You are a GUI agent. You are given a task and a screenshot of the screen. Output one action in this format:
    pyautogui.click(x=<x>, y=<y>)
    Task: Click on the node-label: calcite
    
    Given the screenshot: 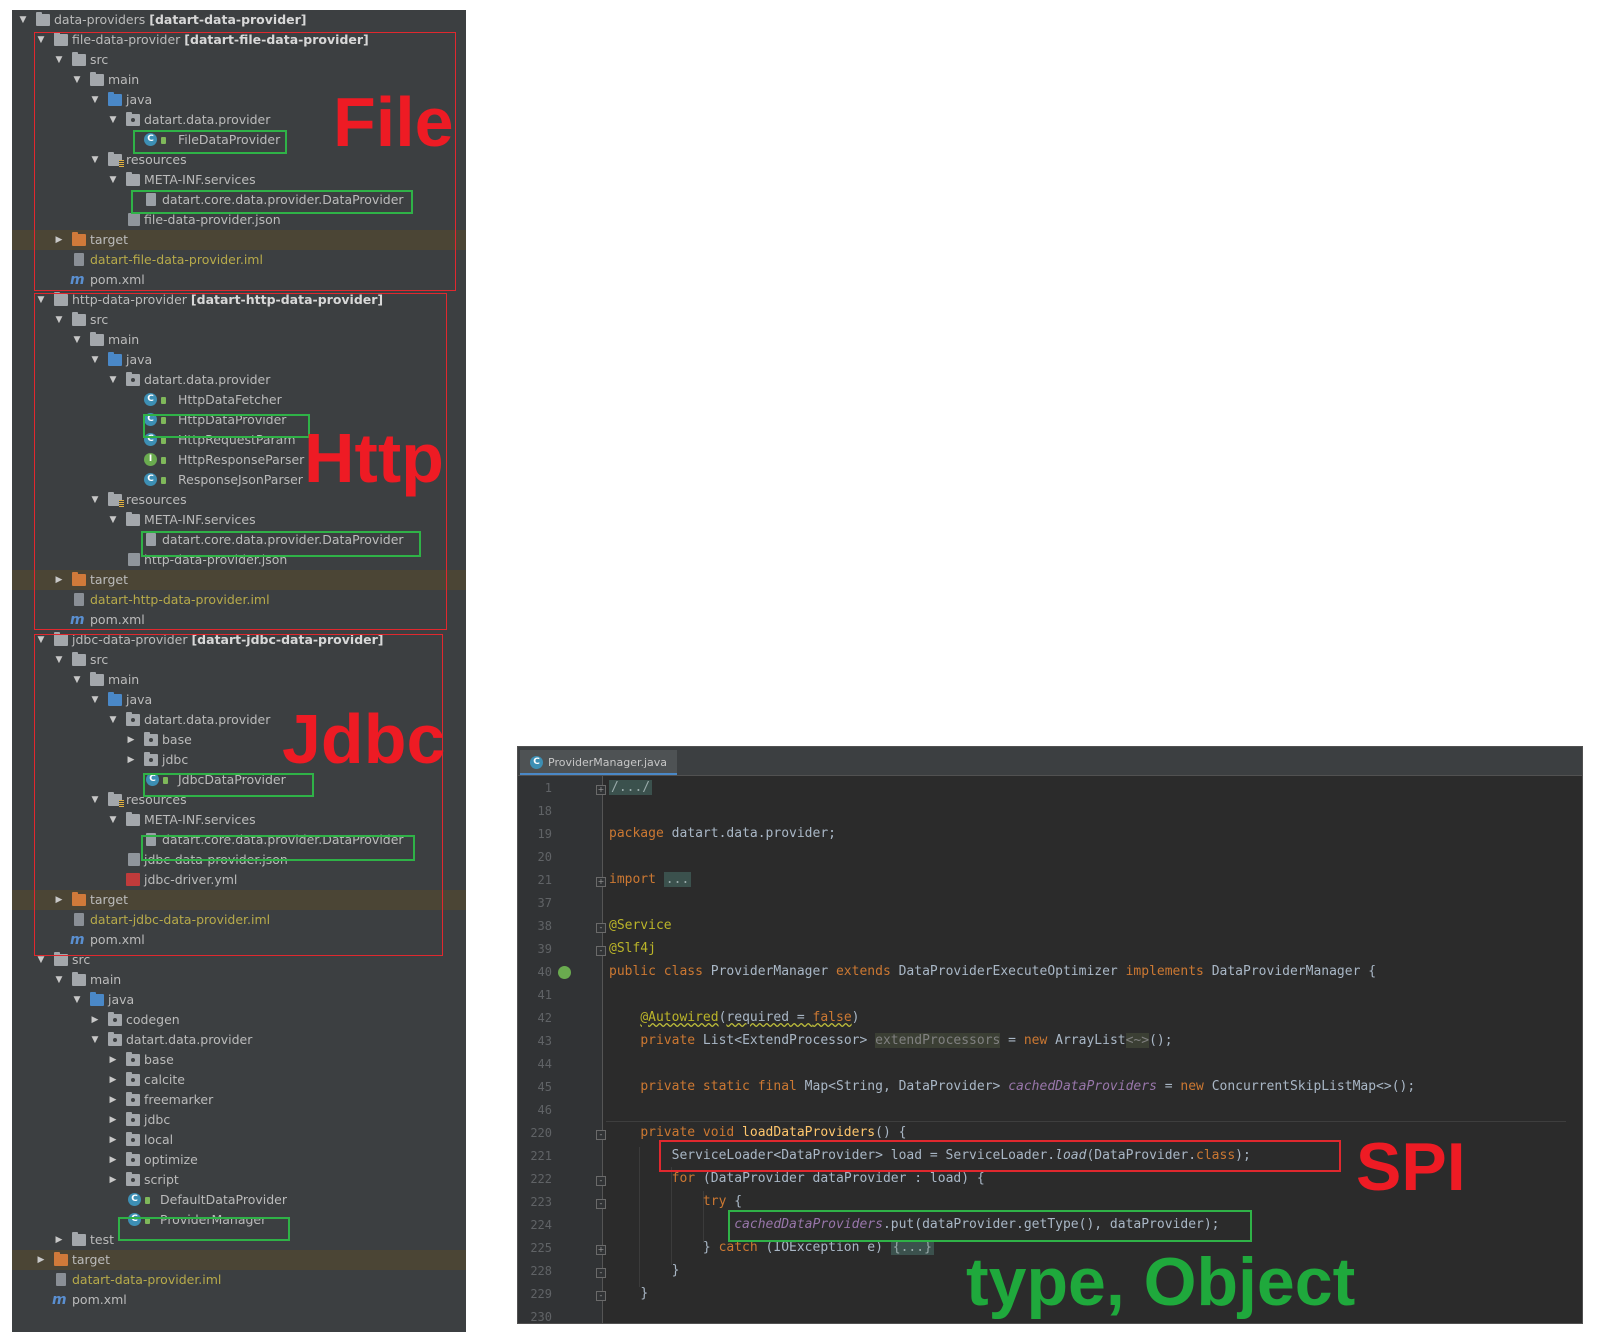 What is the action you would take?
    pyautogui.click(x=164, y=1079)
    